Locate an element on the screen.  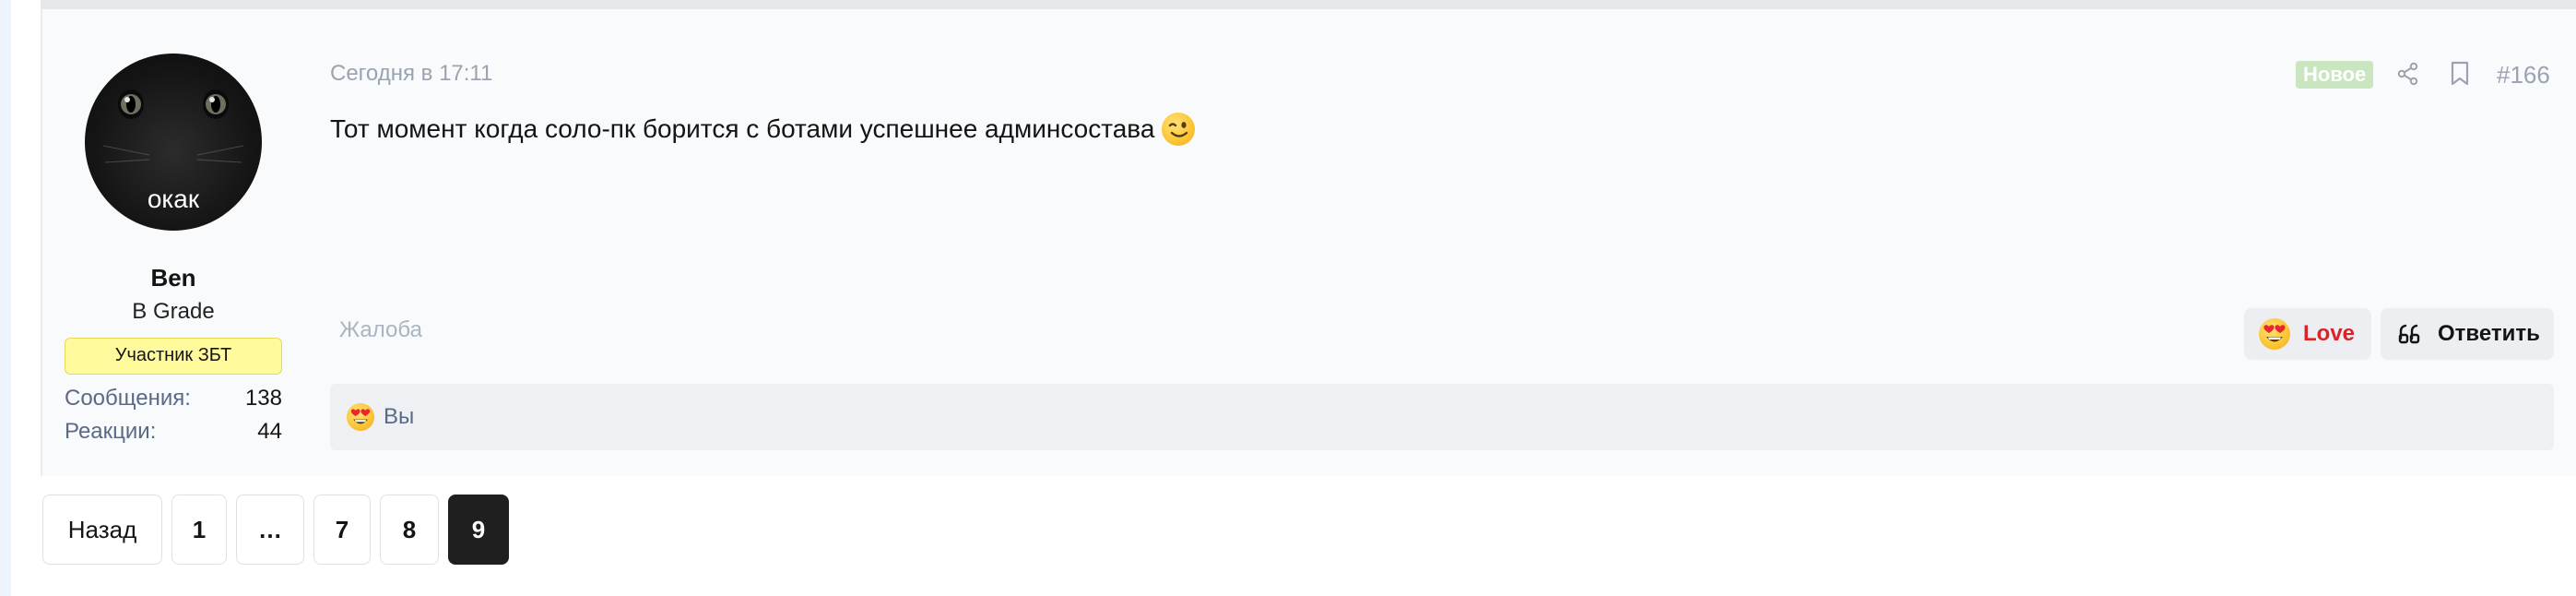
pagination-page-1: 1 is located at coordinates (199, 530).